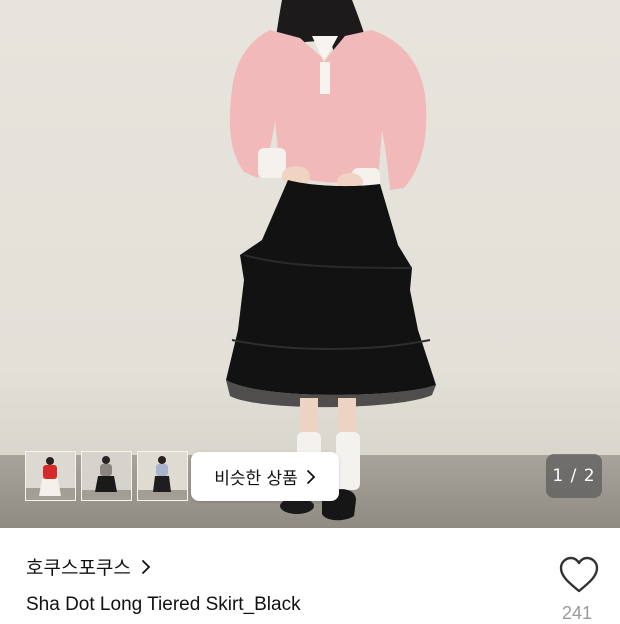 The width and height of the screenshot is (620, 624). I want to click on image-counter: 1 / 2, so click(574, 476).